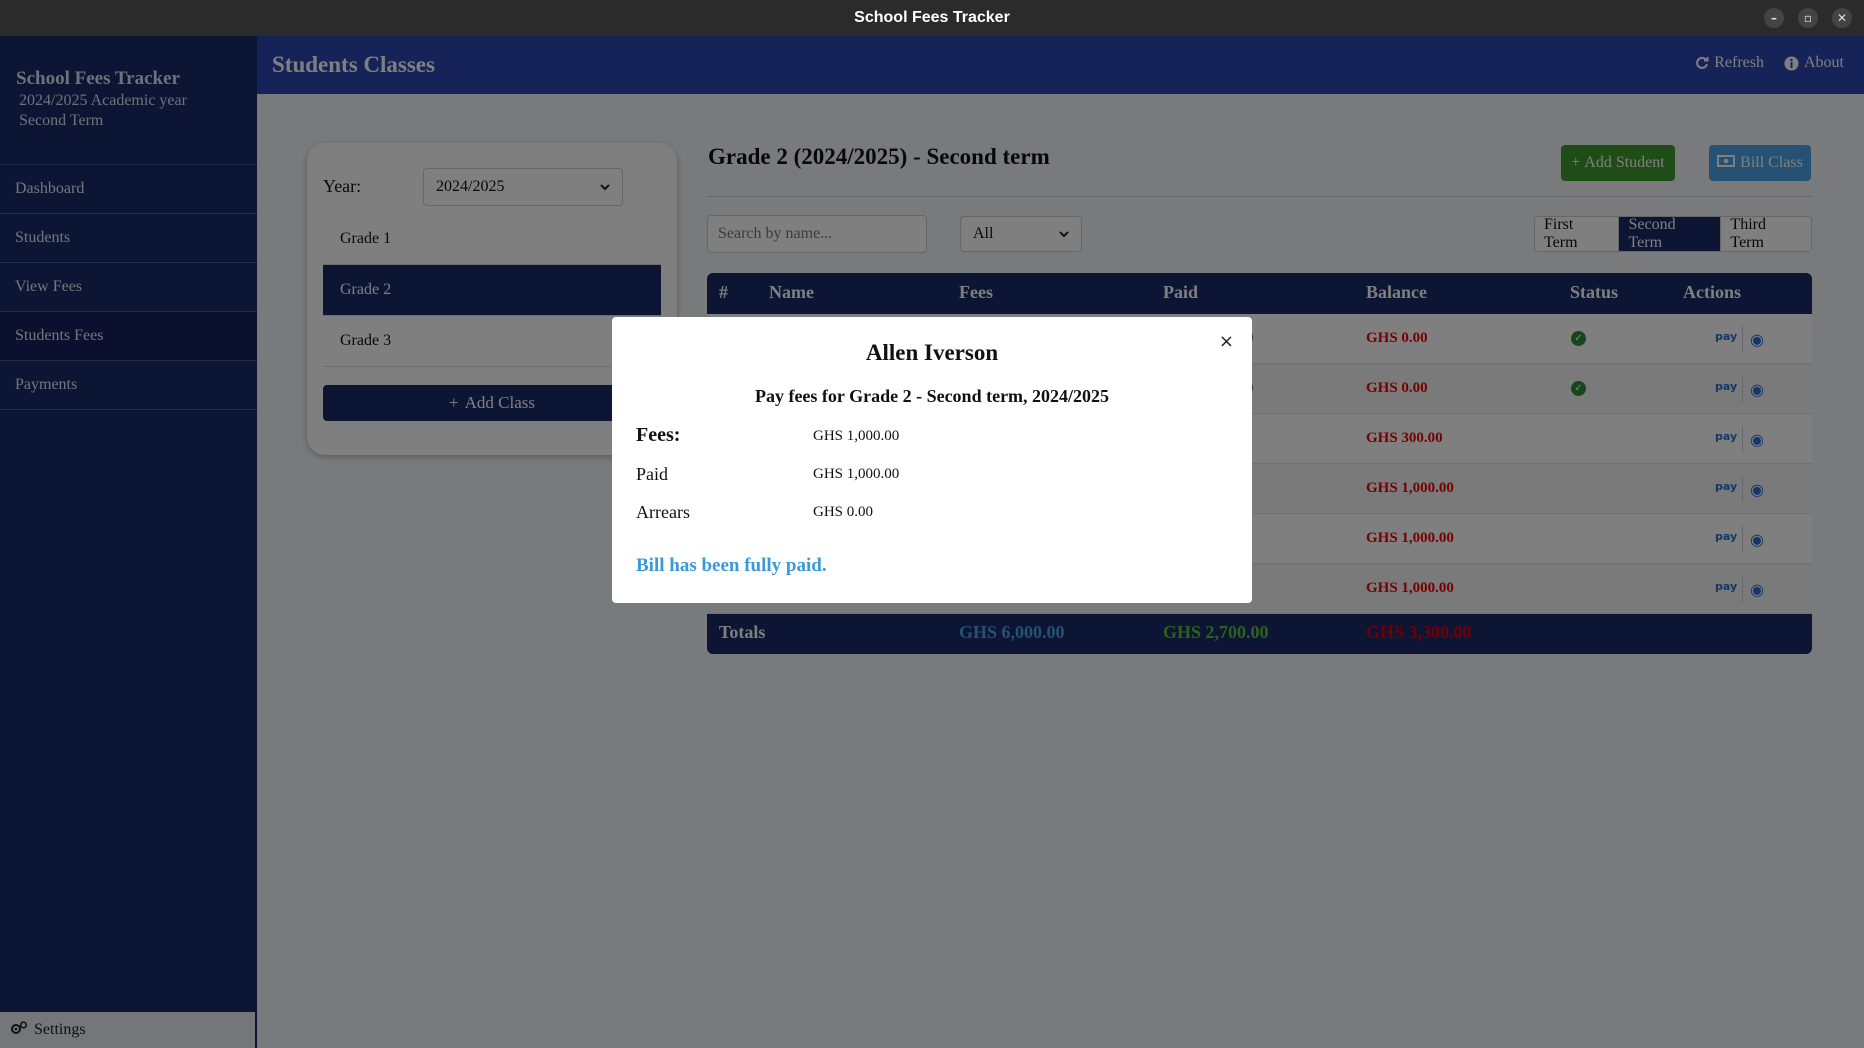 The width and height of the screenshot is (1864, 1048). What do you see at coordinates (856, 436) in the screenshot?
I see `fees-value: GHS 1,000.00` at bounding box center [856, 436].